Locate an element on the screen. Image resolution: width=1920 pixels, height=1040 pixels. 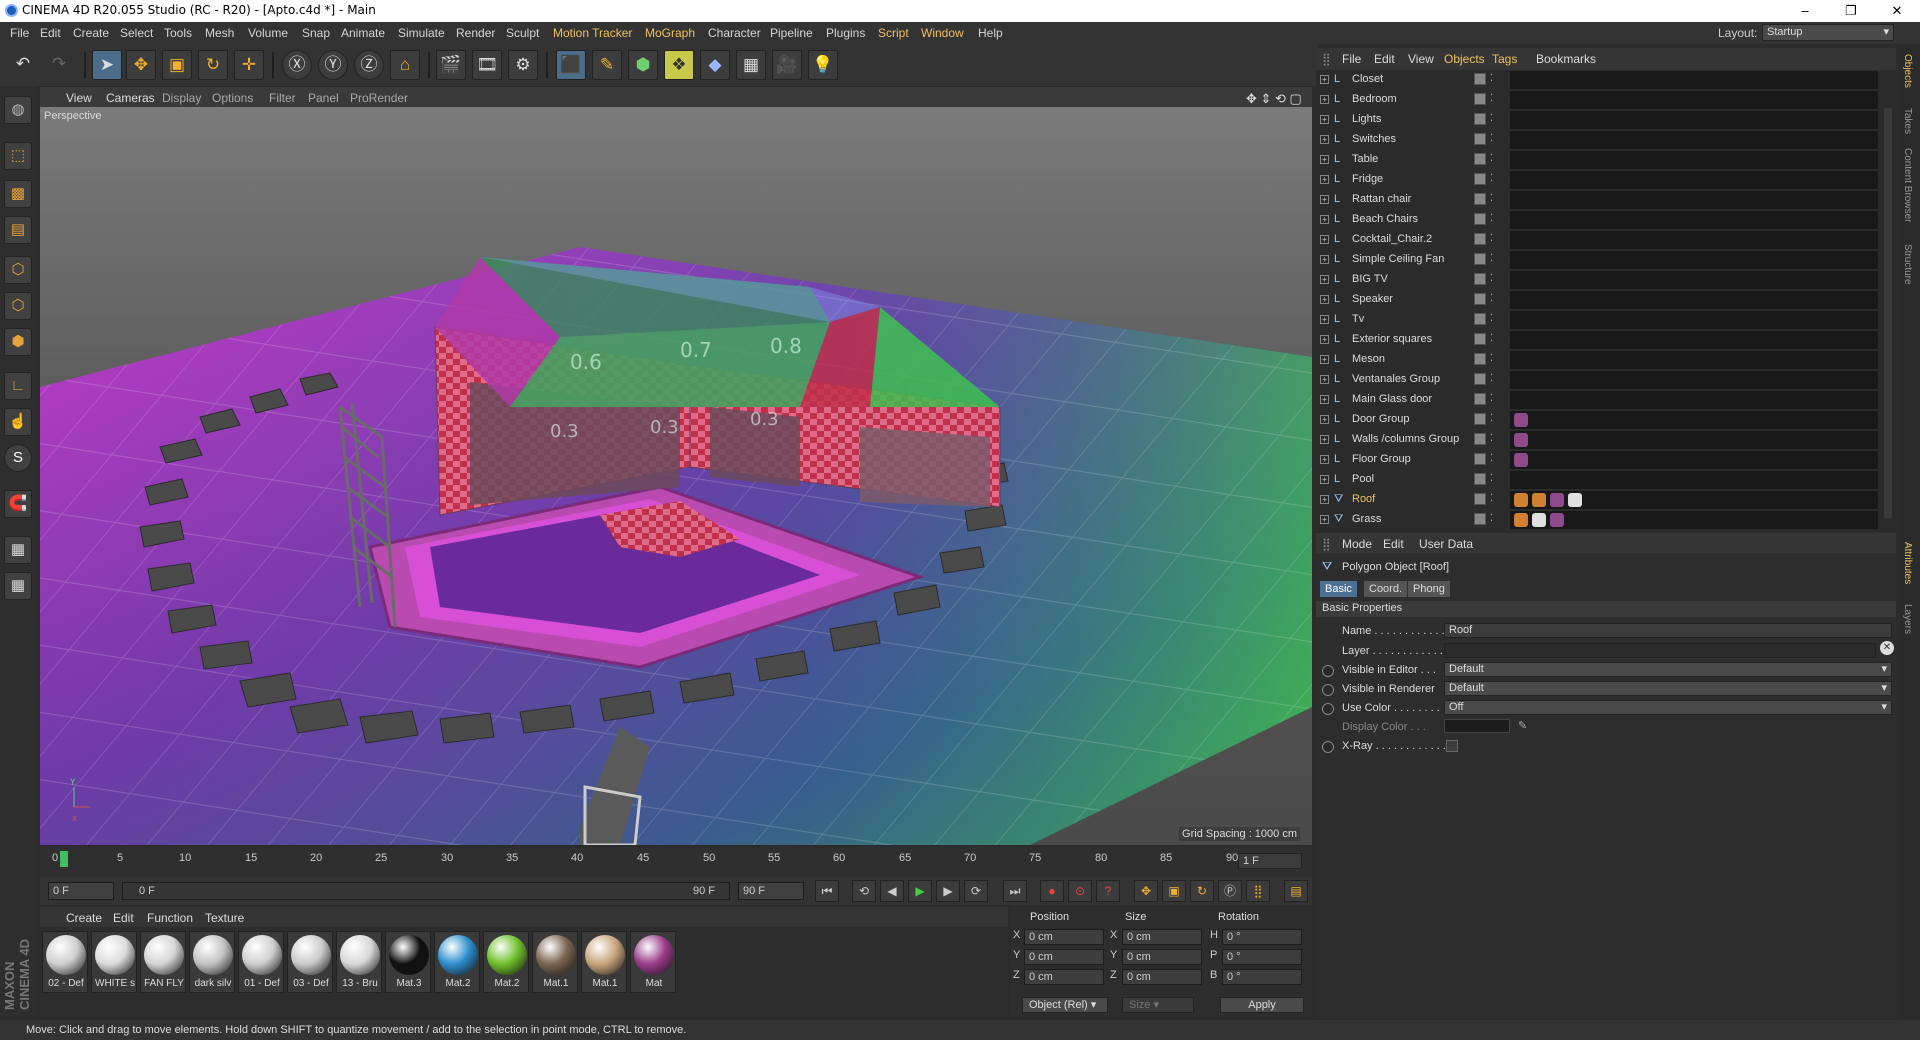
viewport-menu-display: Display is located at coordinates (181, 98).